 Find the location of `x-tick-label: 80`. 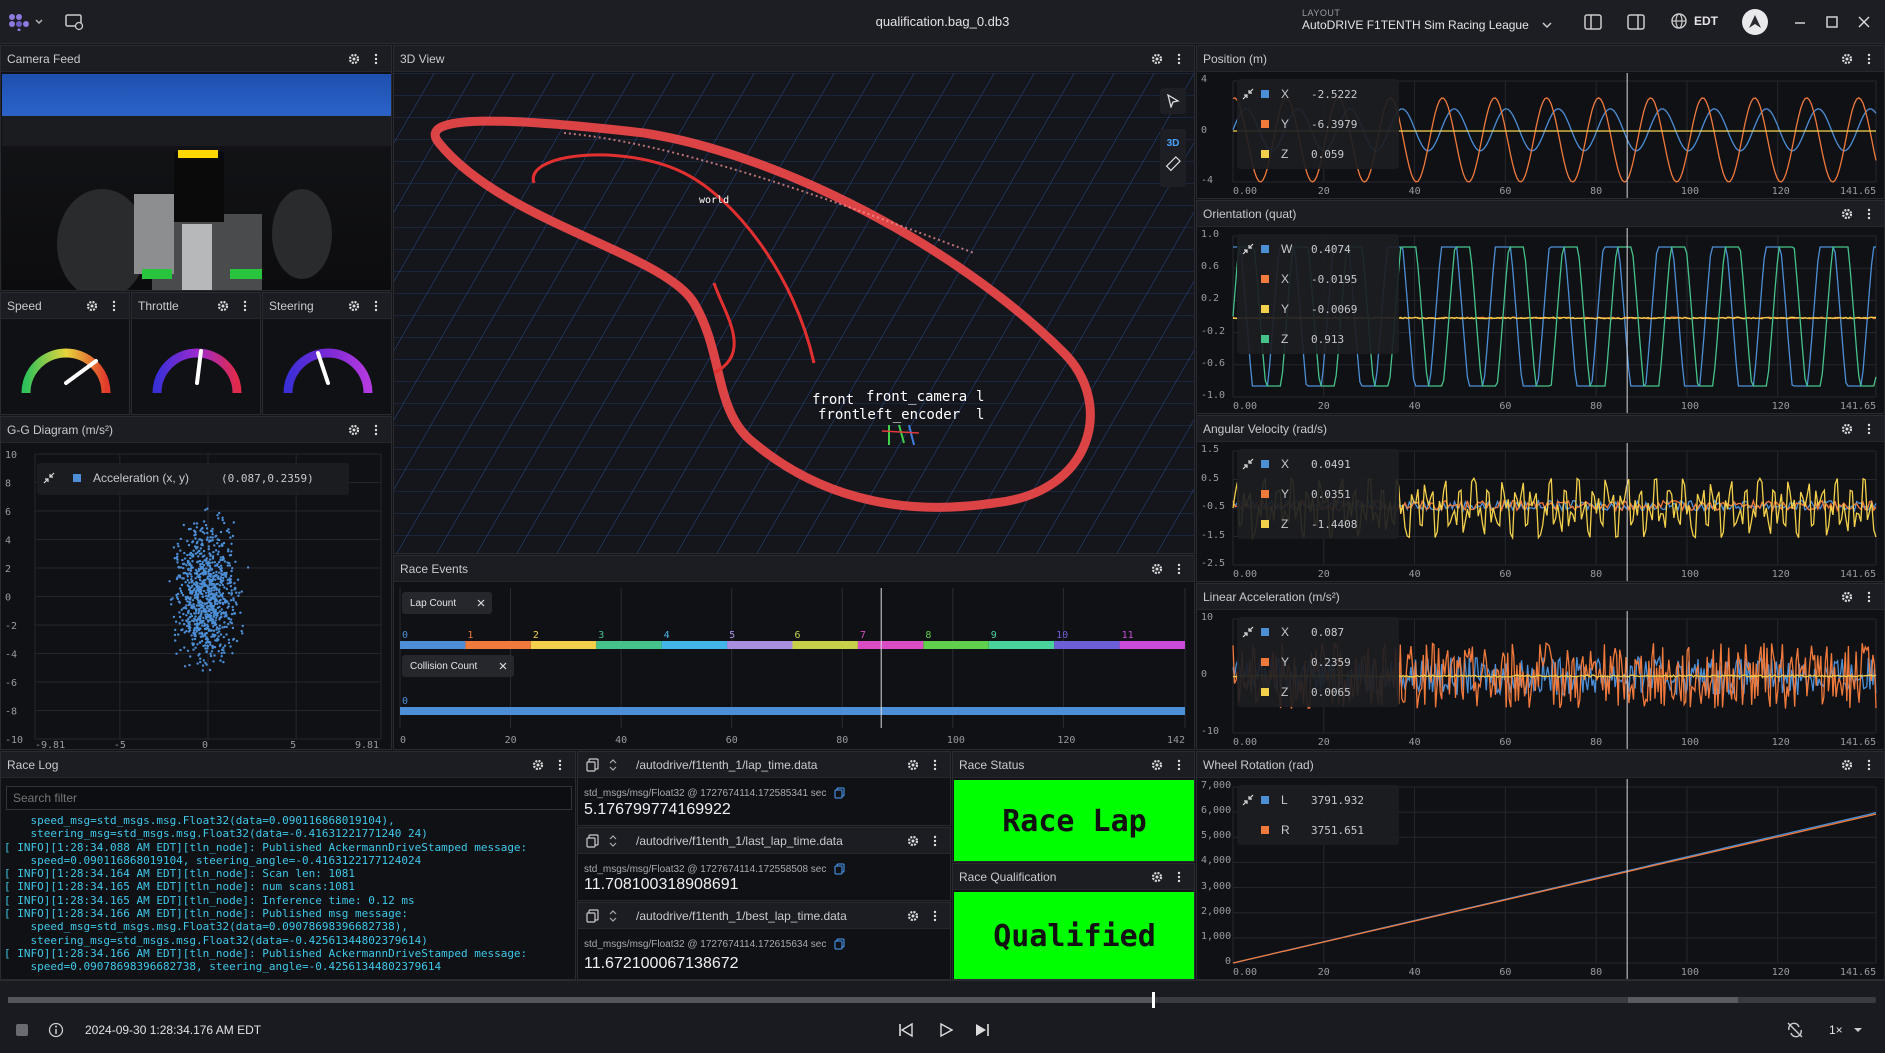

x-tick-label: 80 is located at coordinates (842, 740).